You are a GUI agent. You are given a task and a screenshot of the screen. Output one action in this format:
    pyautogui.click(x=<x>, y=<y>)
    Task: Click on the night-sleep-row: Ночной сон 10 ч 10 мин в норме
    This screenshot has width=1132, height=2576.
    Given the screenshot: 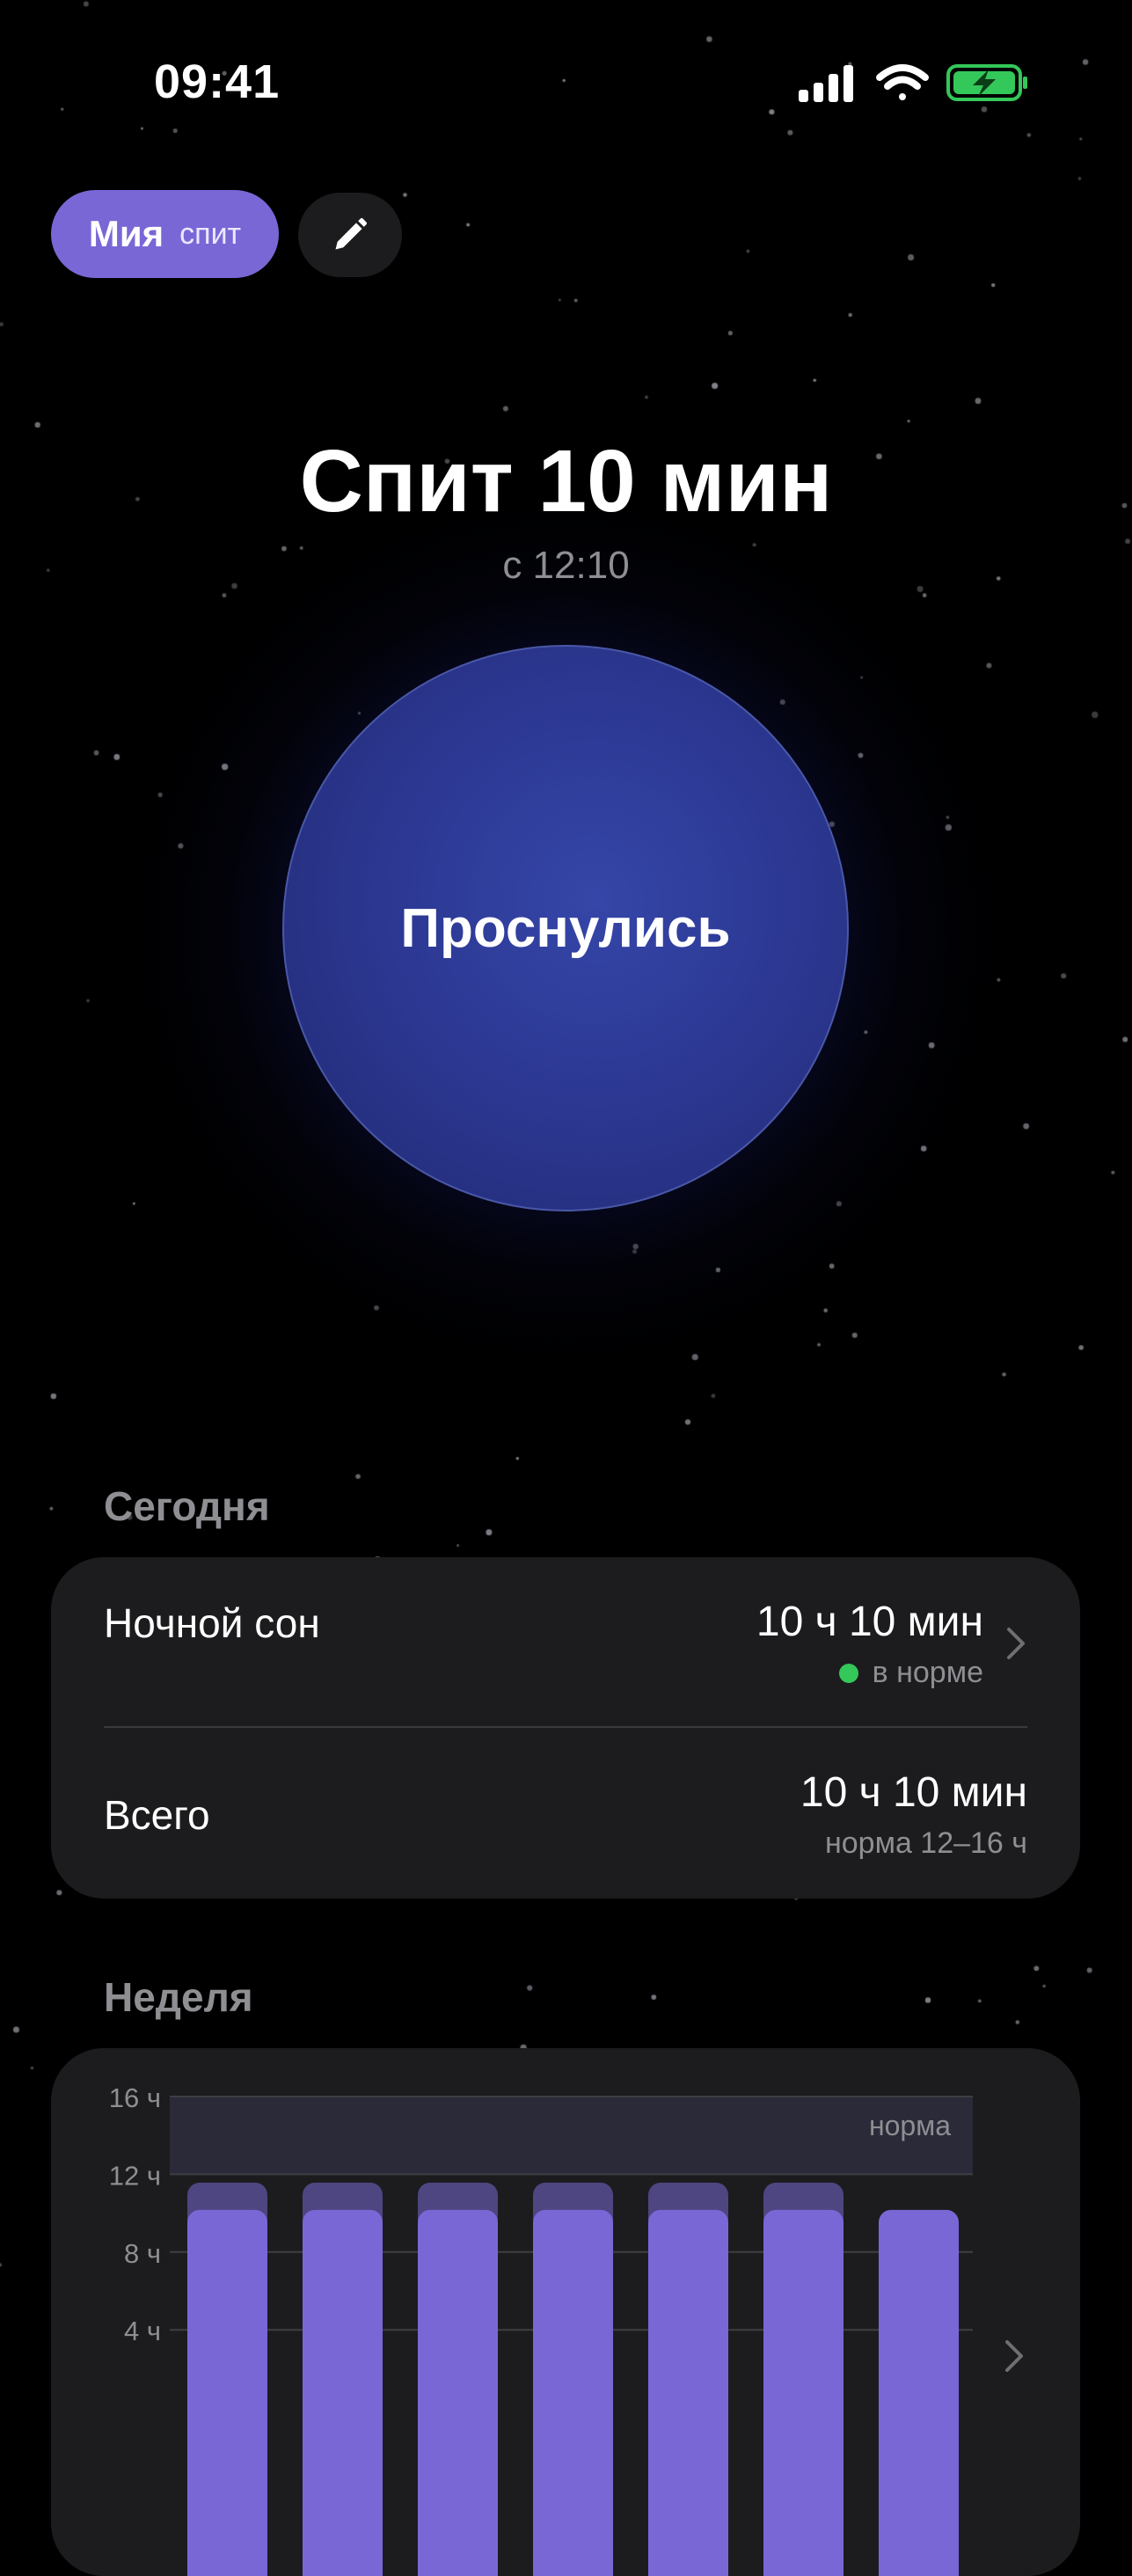 What is the action you would take?
    pyautogui.click(x=565, y=1641)
    